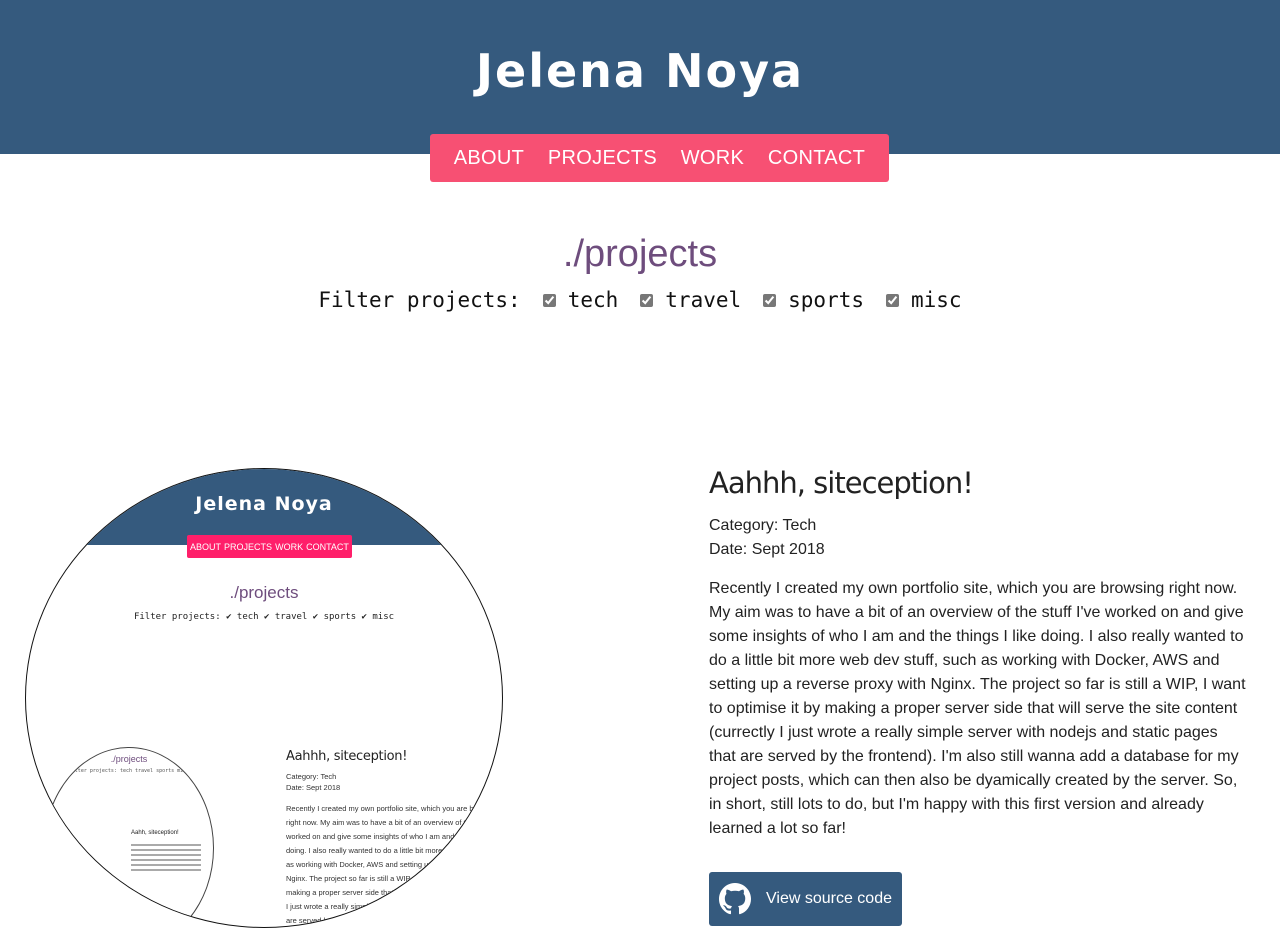  Describe the element at coordinates (311, 776) in the screenshot. I see `preview-category: Category: Tech` at that location.